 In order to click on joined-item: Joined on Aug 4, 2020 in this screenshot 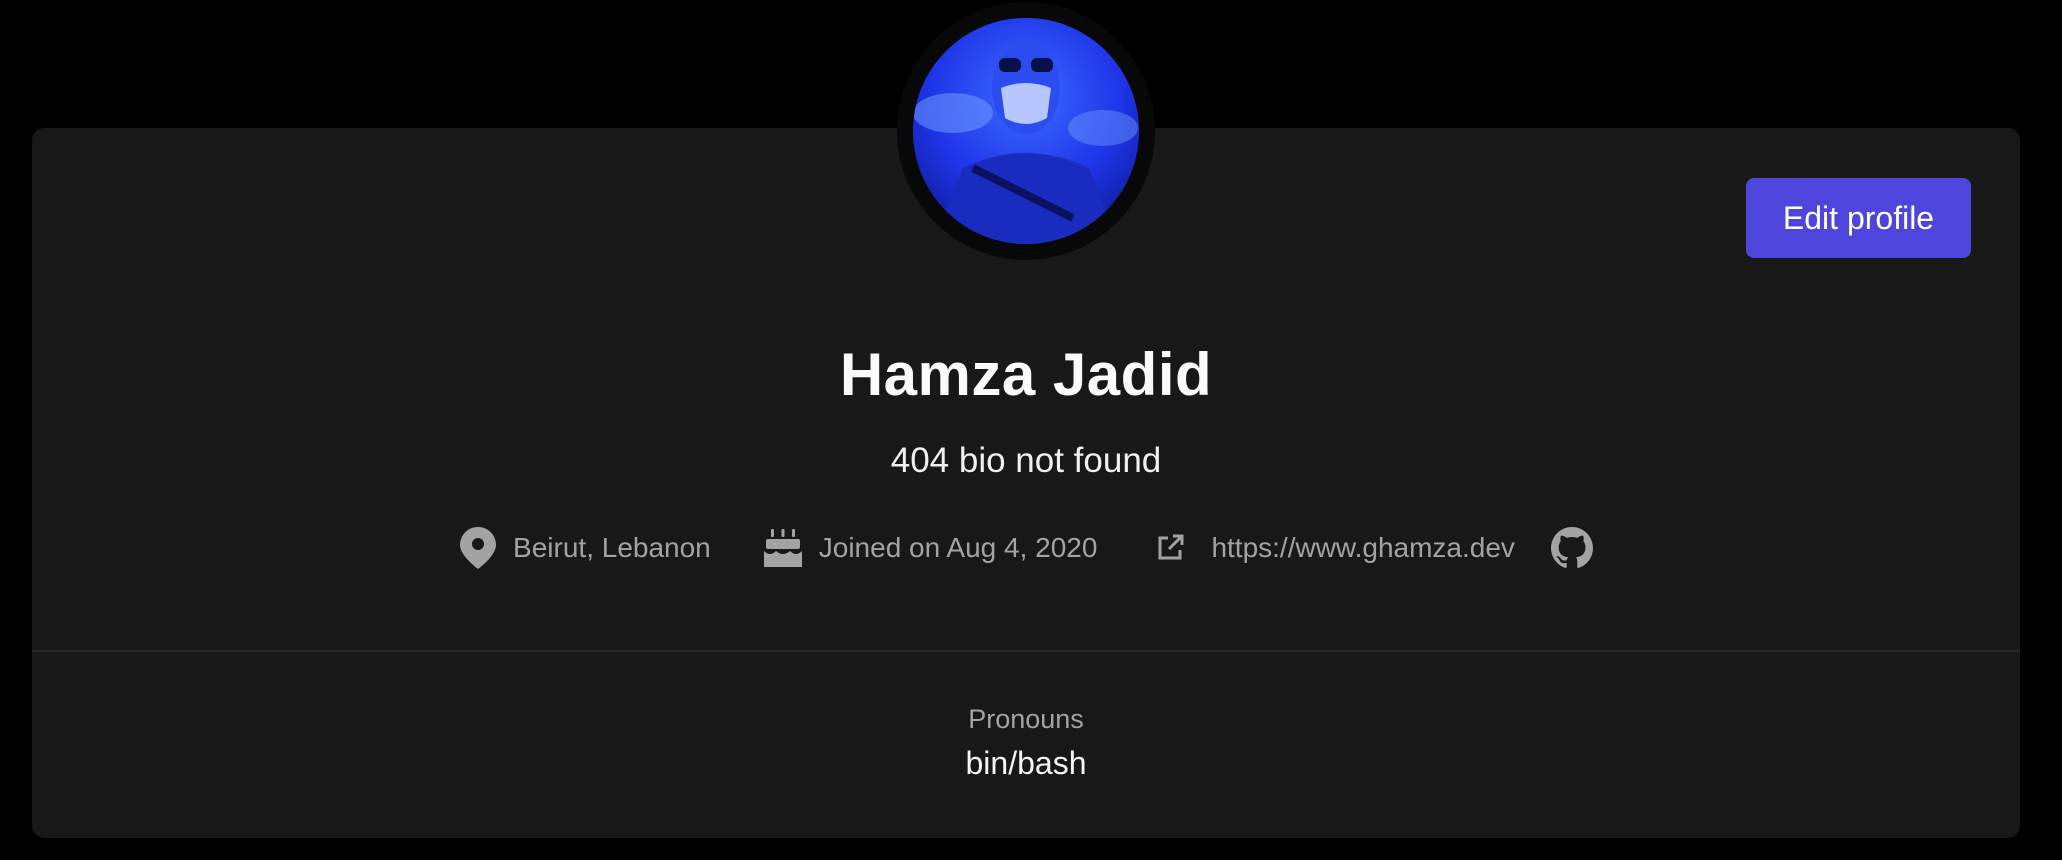, I will do `click(930, 548)`.